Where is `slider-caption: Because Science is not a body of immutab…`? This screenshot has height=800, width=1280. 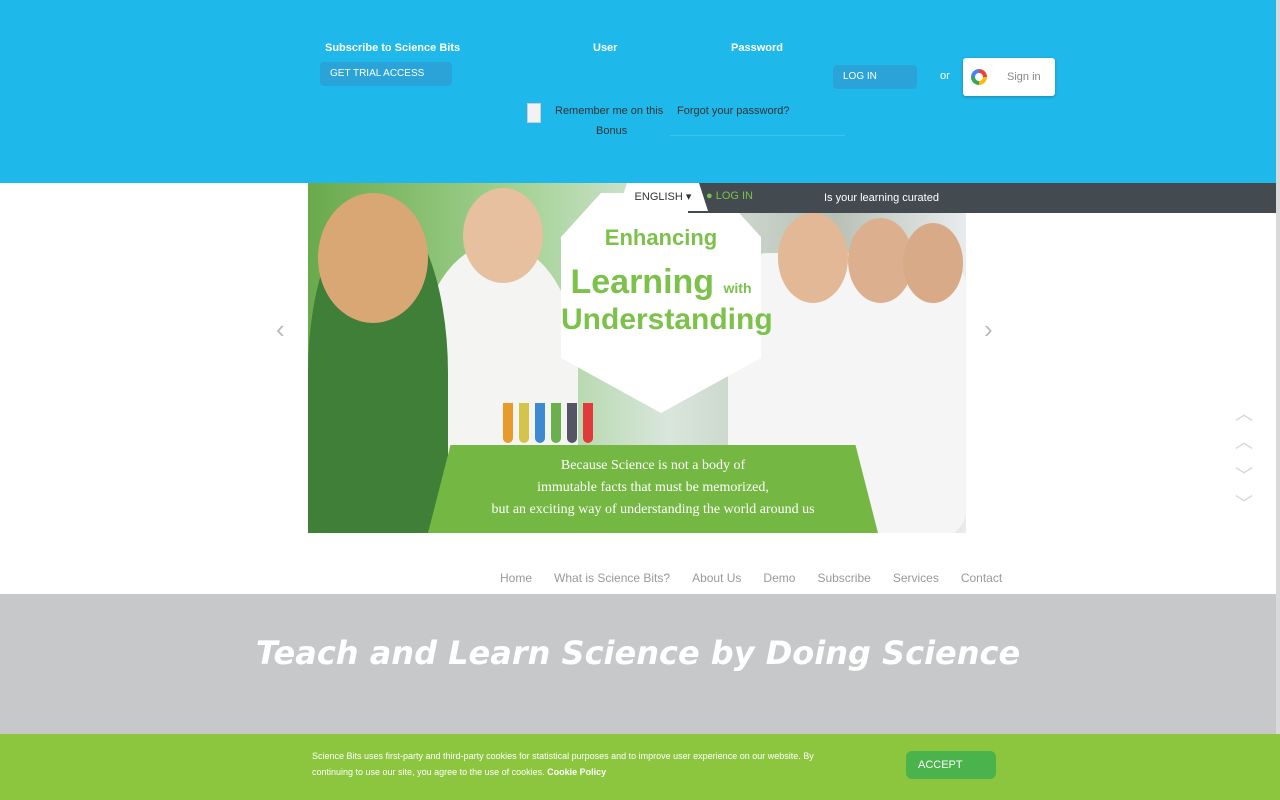
slider-caption: Because Science is not a body of immutab… is located at coordinates (653, 489).